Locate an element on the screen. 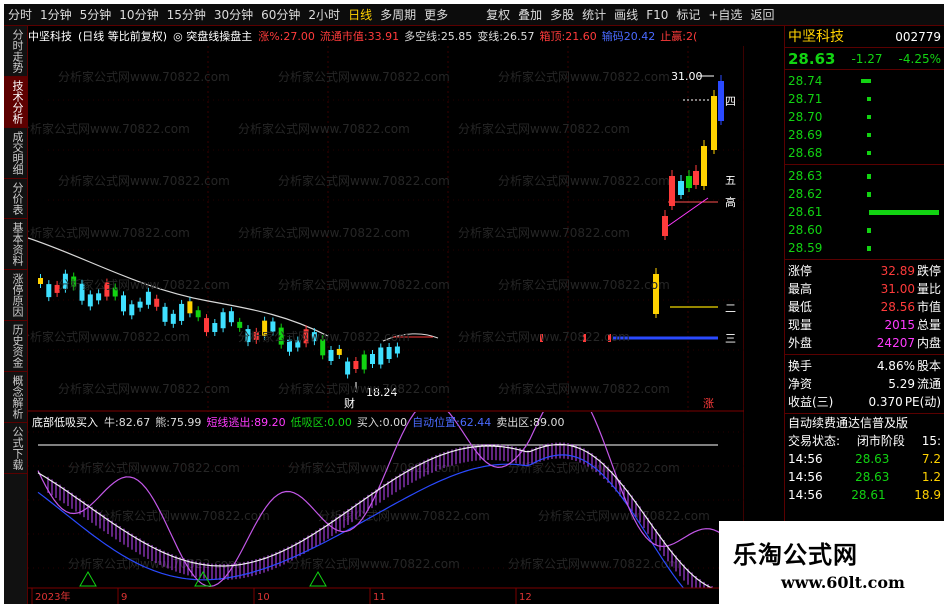 This screenshot has height=609, width=945. toolbar-item-16: F10 is located at coordinates (657, 15).